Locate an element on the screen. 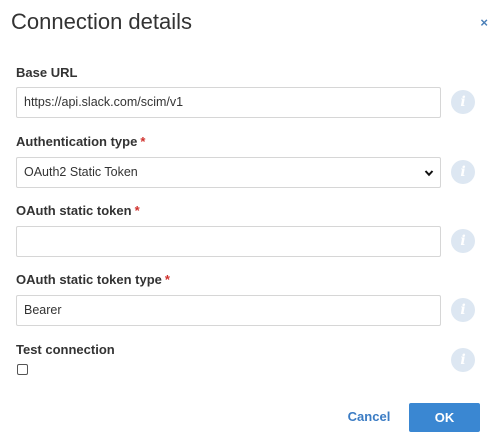  dialog-title: Connection details is located at coordinates (102, 21).